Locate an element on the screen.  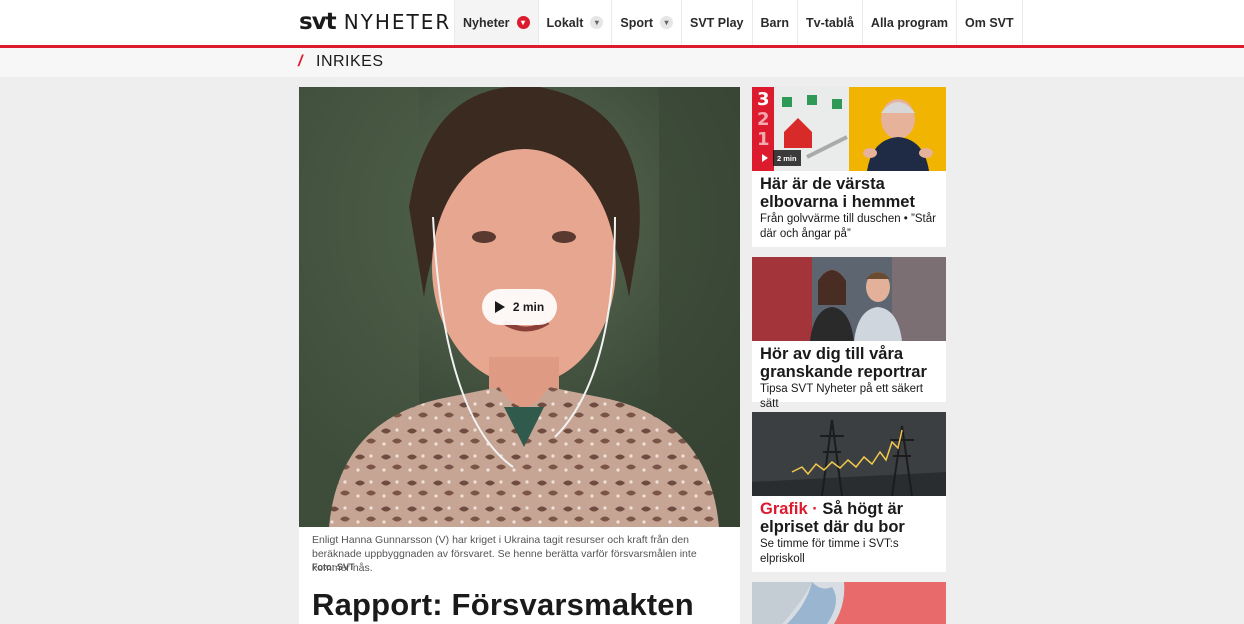
nav-item-sport: Sport ▾ is located at coordinates (646, 22).